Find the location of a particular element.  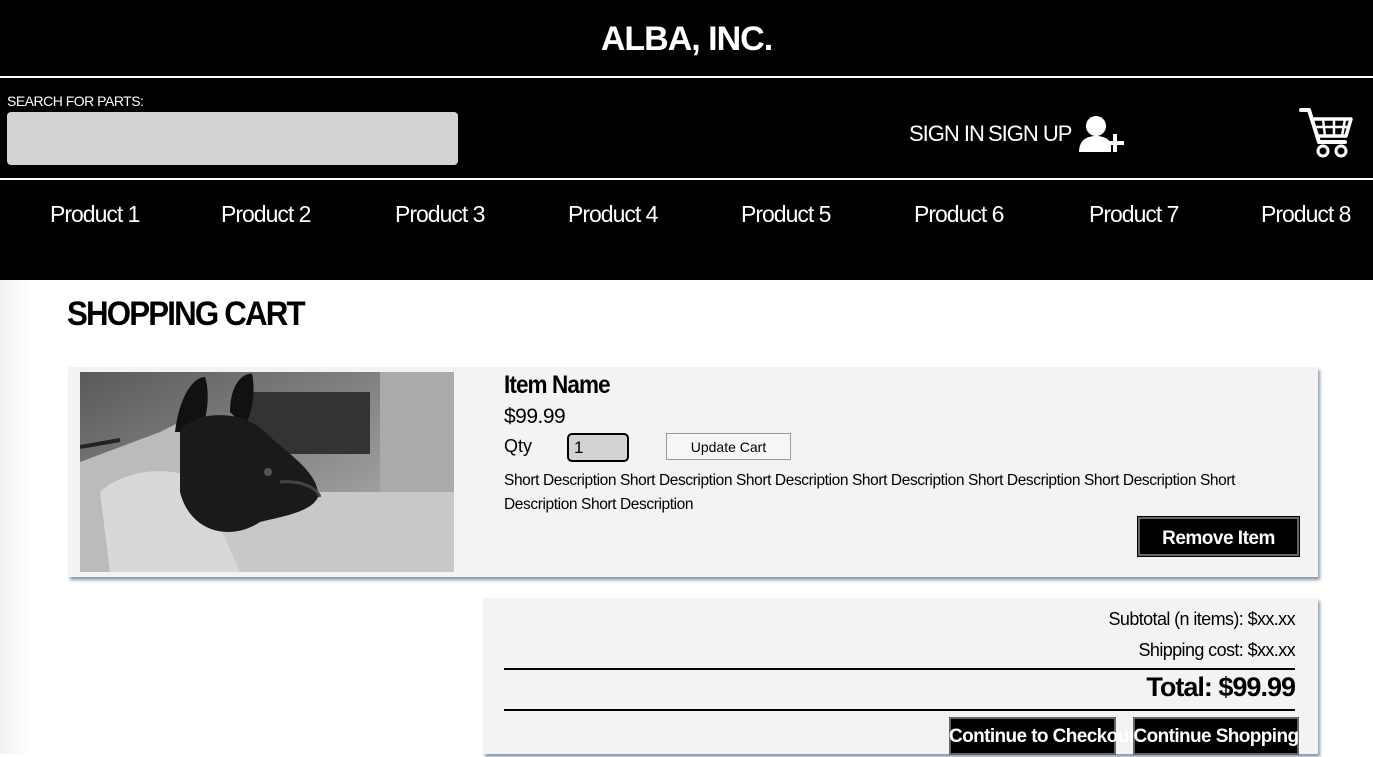

nav-product-7: Product 7 is located at coordinates (1134, 214).